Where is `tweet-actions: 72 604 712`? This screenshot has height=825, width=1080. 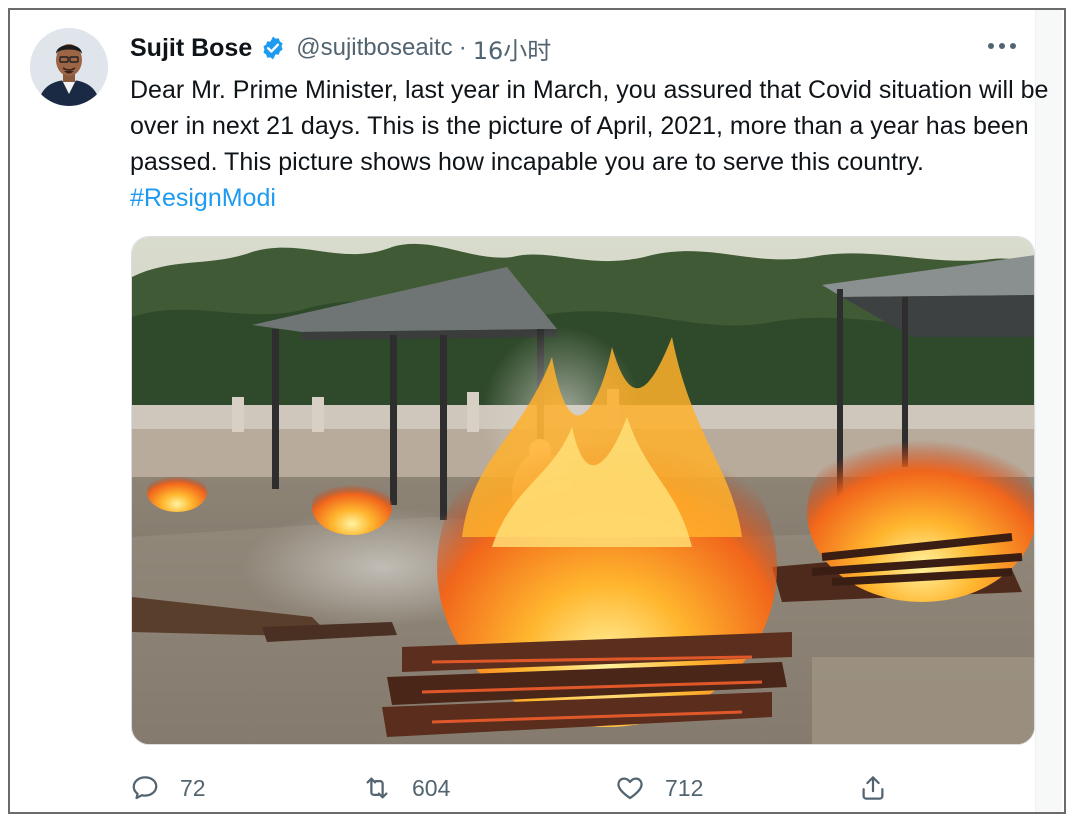 tweet-actions: 72 604 712 is located at coordinates (590, 788).